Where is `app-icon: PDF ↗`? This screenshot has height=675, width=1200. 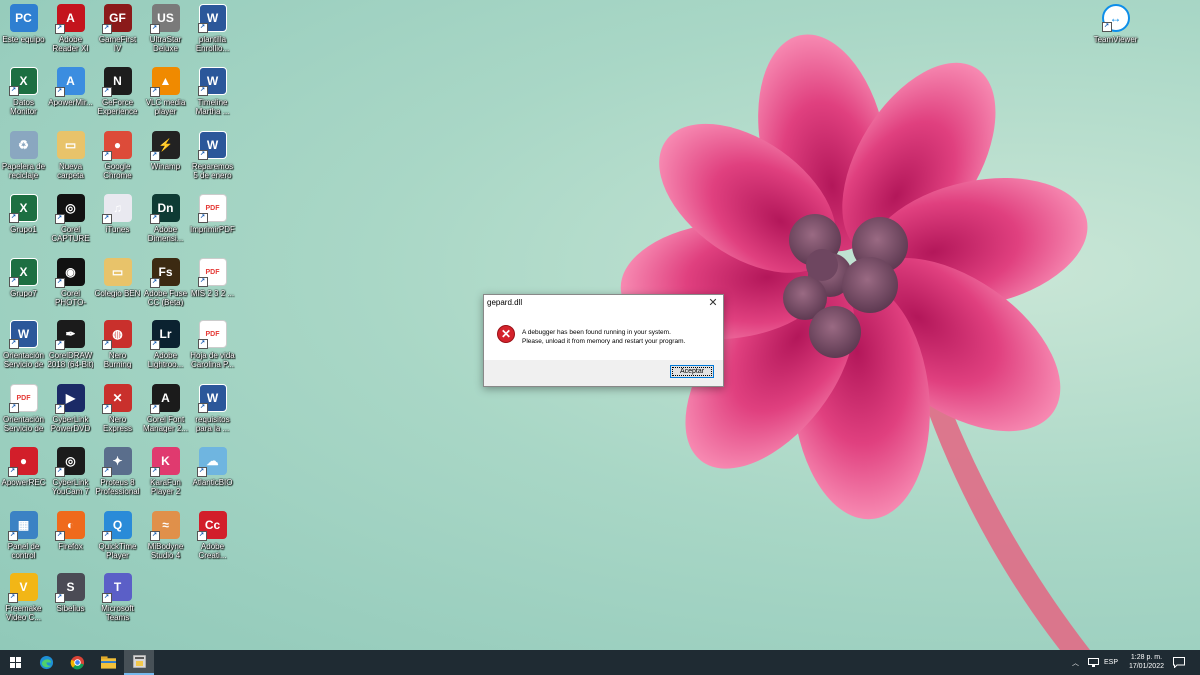
app-icon: PDF ↗ is located at coordinates (23, 398).